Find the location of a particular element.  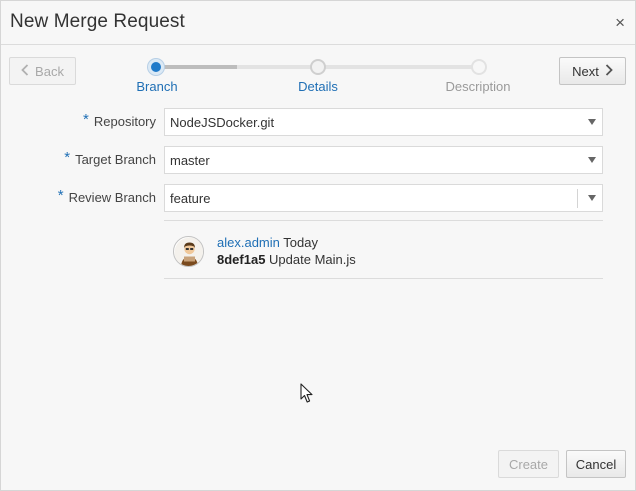

train-stop-details is located at coordinates (318, 67).